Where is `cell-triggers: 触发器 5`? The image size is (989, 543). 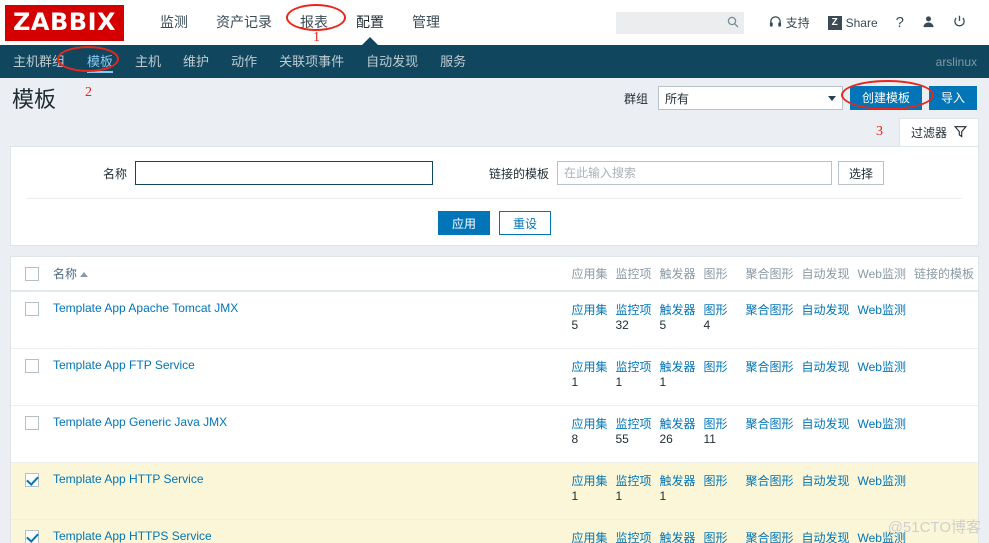 cell-triggers: 触发器 5 is located at coordinates (677, 320).